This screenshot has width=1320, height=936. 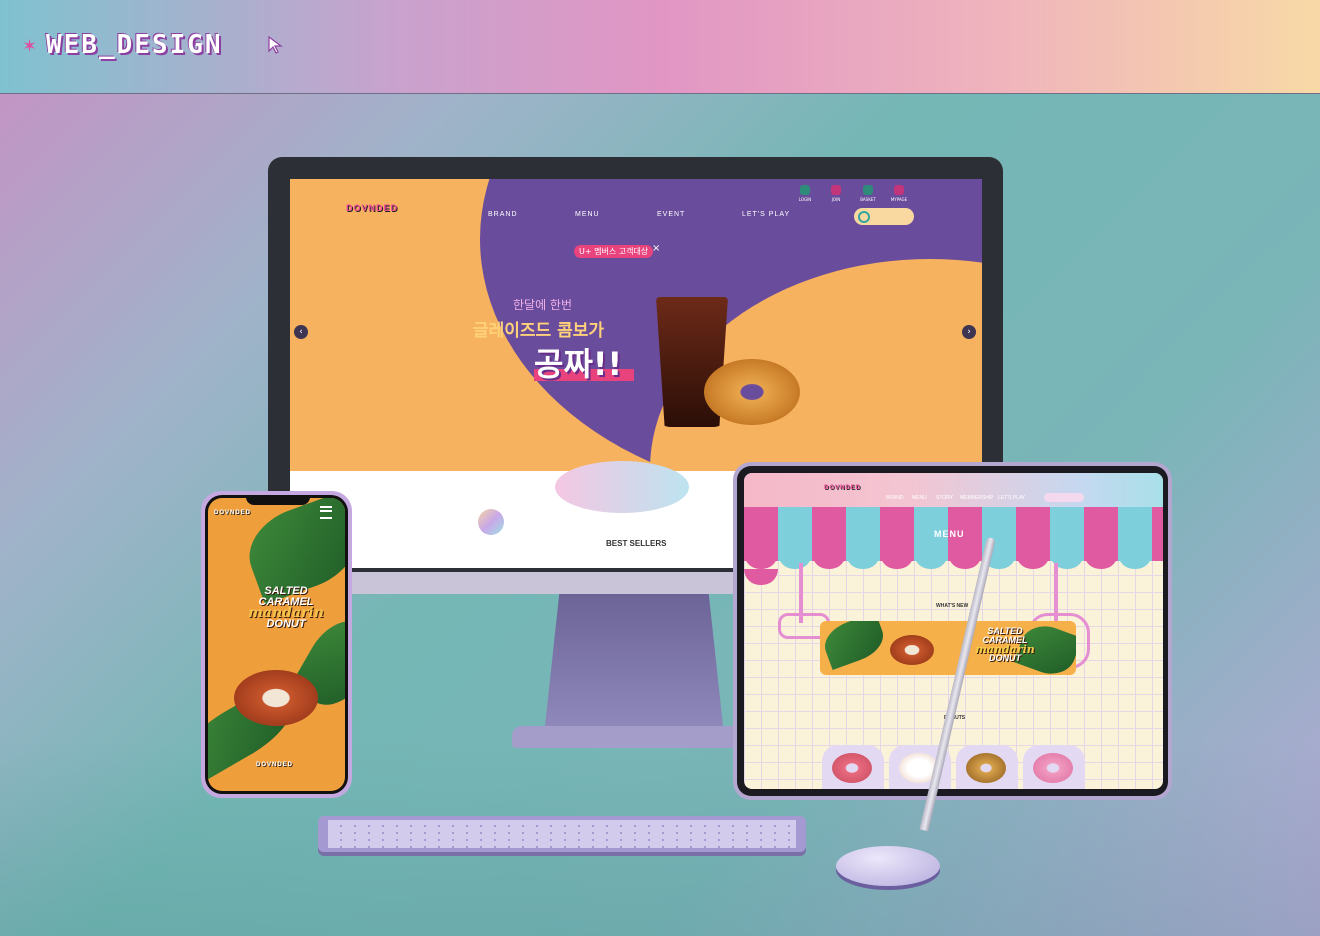 I want to click on promo-line1: 한달에 한번, so click(x=543, y=305).